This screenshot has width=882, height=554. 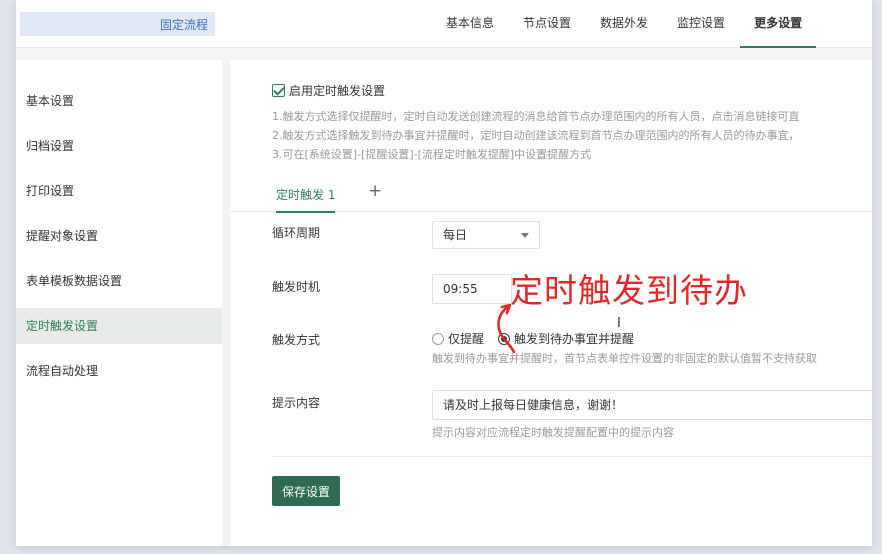 What do you see at coordinates (619, 323) in the screenshot?
I see `text-cursor-icon: Ⅰ` at bounding box center [619, 323].